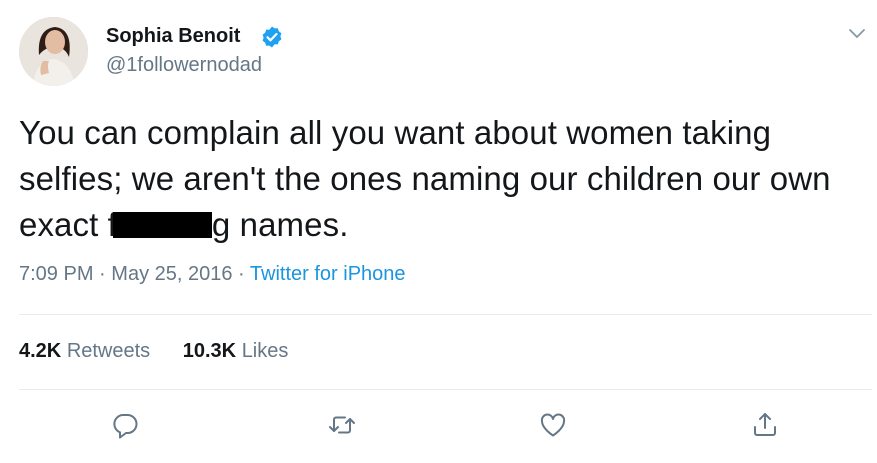 This screenshot has height=463, width=877. I want to click on retweet-button, so click(342, 425).